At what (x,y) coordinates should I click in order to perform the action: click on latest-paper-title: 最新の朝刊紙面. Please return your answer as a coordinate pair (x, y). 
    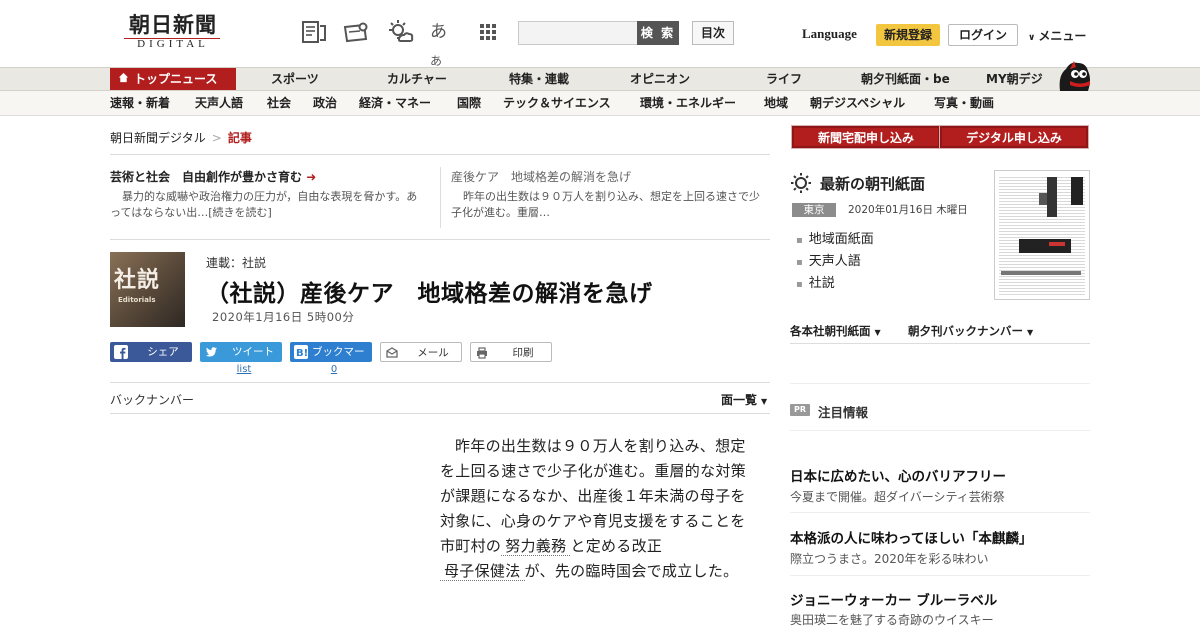
    Looking at the image, I should click on (872, 183).